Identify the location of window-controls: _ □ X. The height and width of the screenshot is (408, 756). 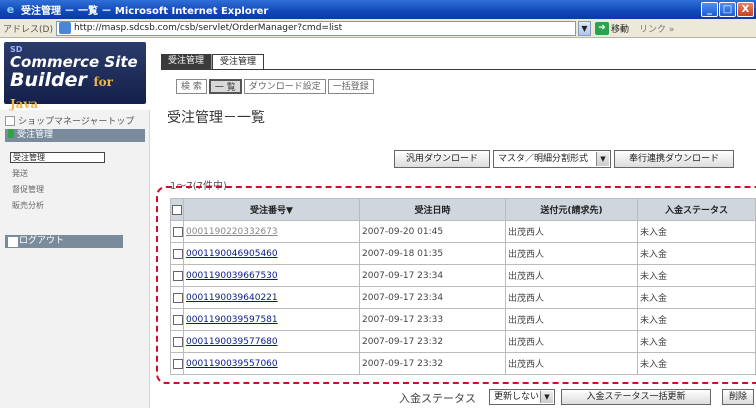
(727, 9).